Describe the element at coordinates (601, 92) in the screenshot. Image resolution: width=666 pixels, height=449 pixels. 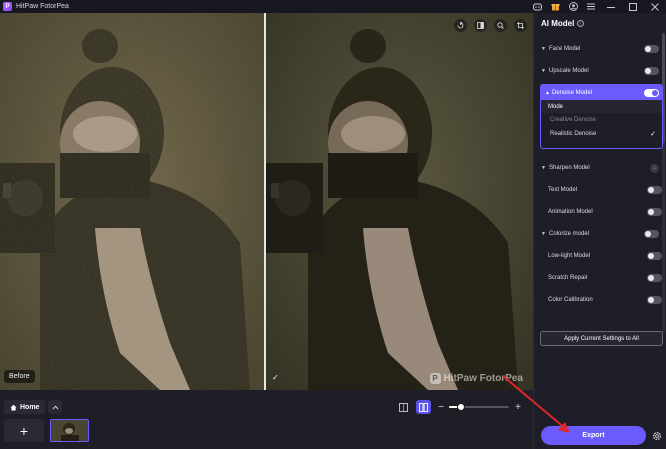
I see `denoise-model-header: ▲ Denoise Model` at that location.